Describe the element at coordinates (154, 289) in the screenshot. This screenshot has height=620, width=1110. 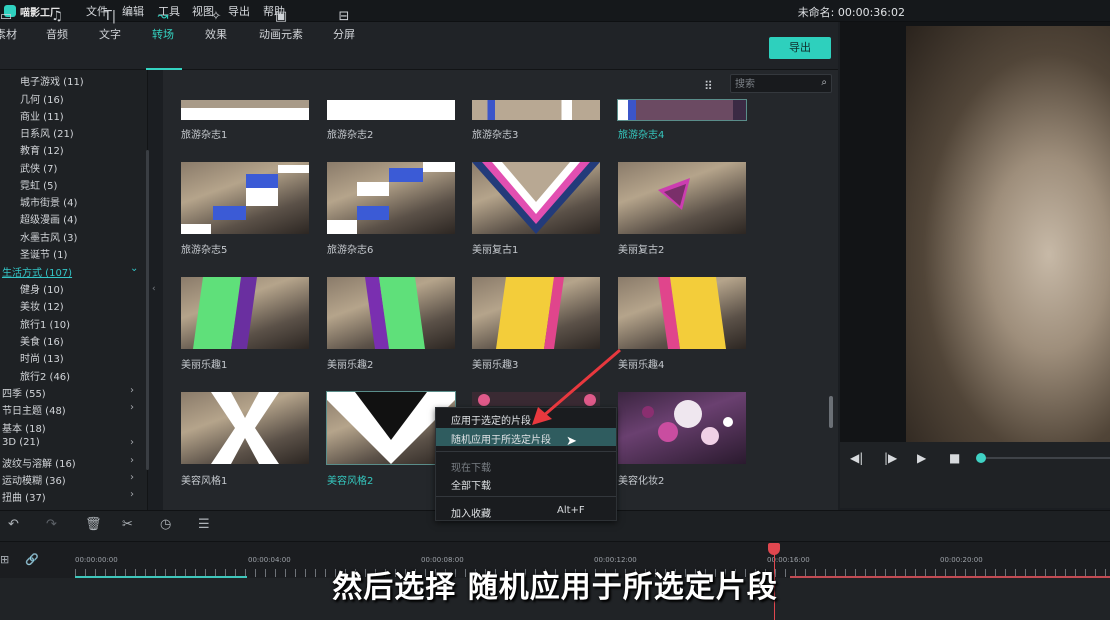
I see `collapse-sidebar-icon: ‹` at that location.